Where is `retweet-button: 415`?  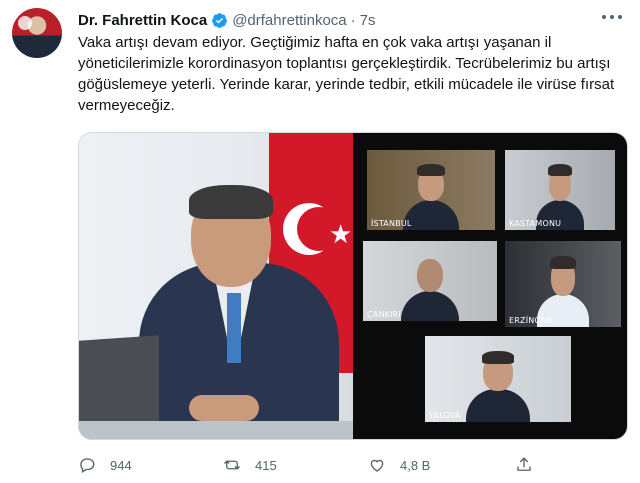 retweet-button: 415 is located at coordinates (250, 465).